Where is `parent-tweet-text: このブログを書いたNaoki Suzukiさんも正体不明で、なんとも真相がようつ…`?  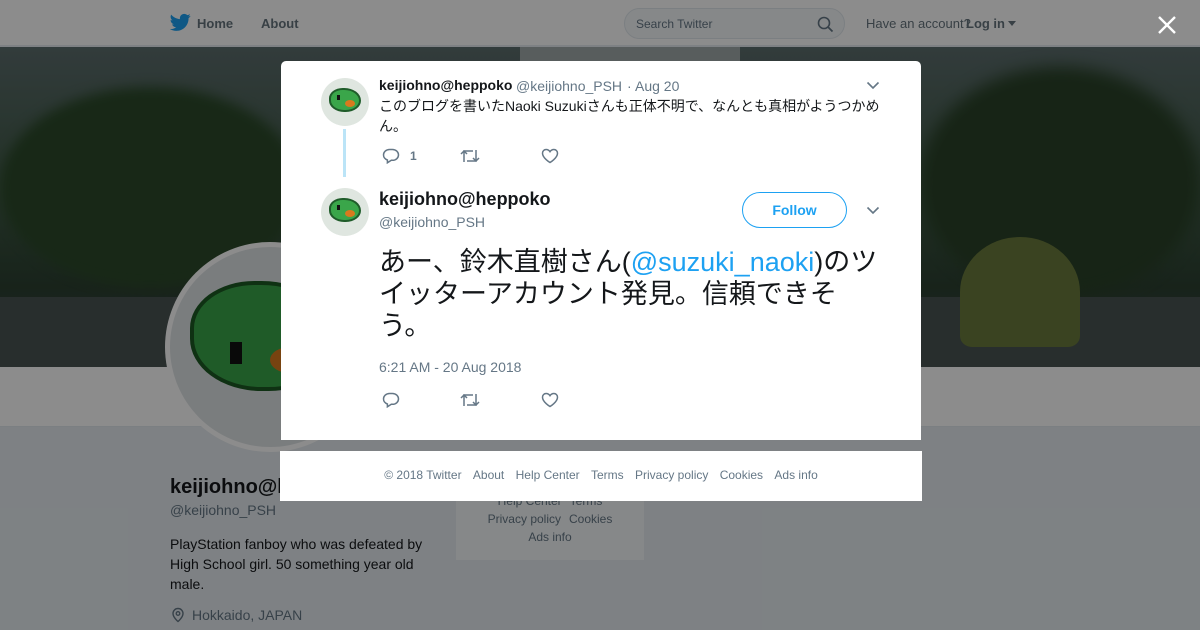
parent-tweet-text: このブログを書いたNaoki Suzukiさんも正体不明で、なんとも真相がようつ… is located at coordinates (629, 116).